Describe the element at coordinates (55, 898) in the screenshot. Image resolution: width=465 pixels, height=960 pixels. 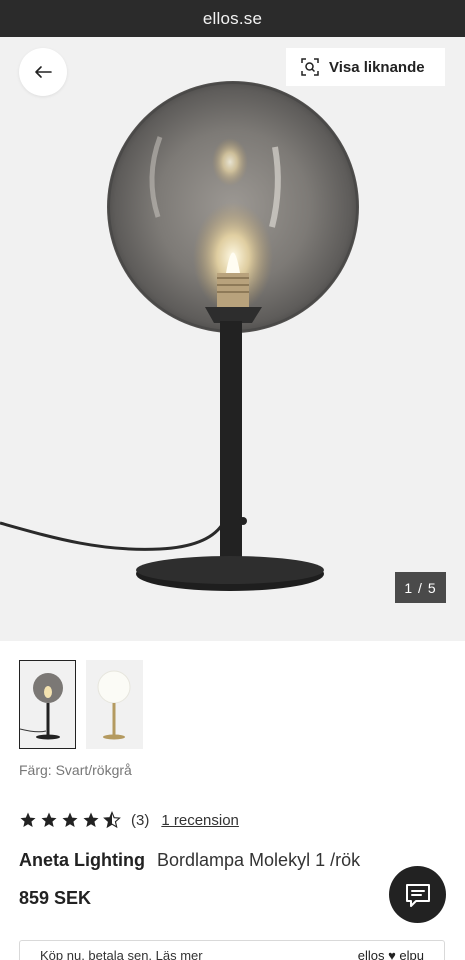
I see `product-price: 859 SEK` at that location.